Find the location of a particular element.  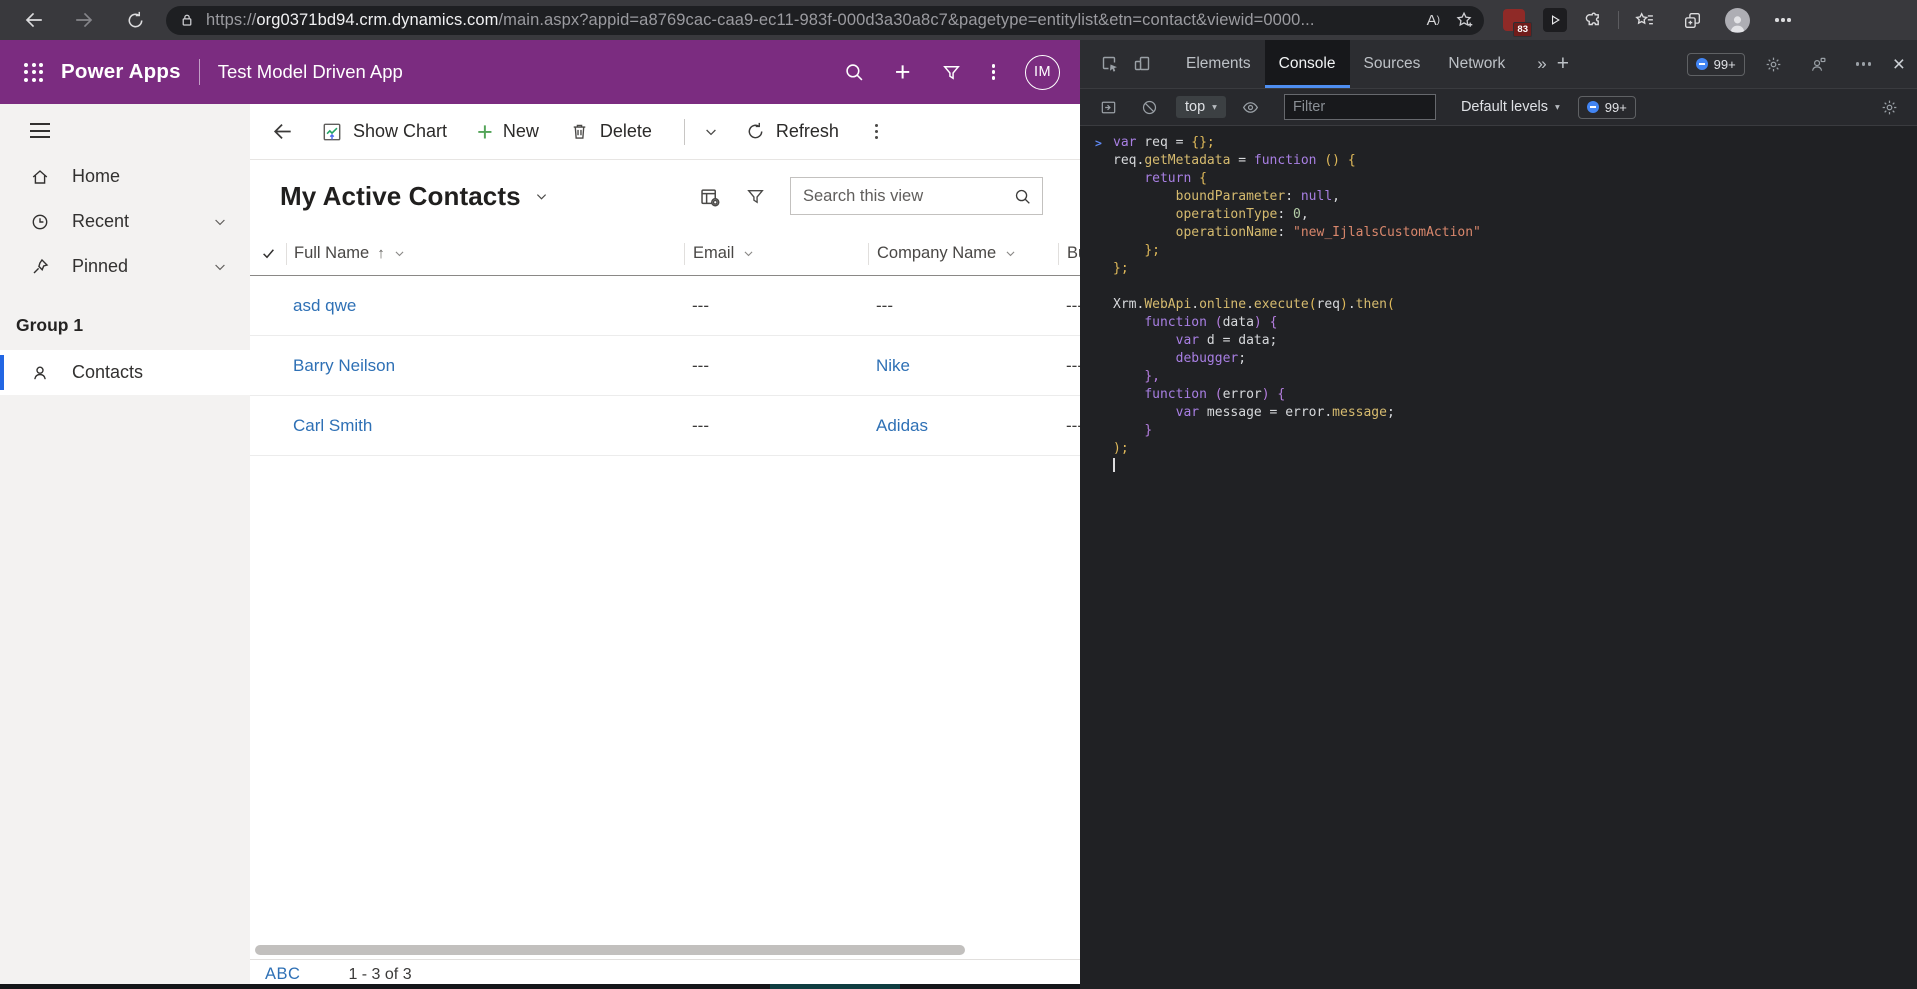

device-toolbar-icon is located at coordinates (1142, 64).